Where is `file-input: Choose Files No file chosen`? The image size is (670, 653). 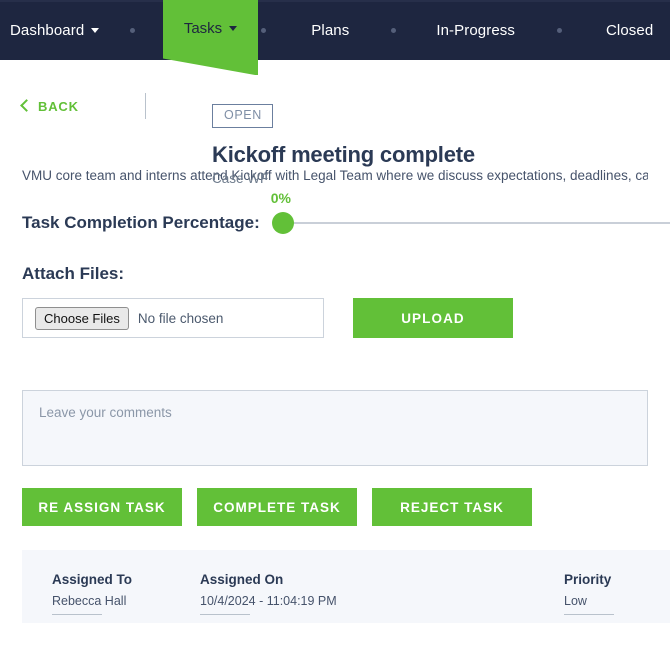
file-input: Choose Files No file chosen is located at coordinates (173, 318).